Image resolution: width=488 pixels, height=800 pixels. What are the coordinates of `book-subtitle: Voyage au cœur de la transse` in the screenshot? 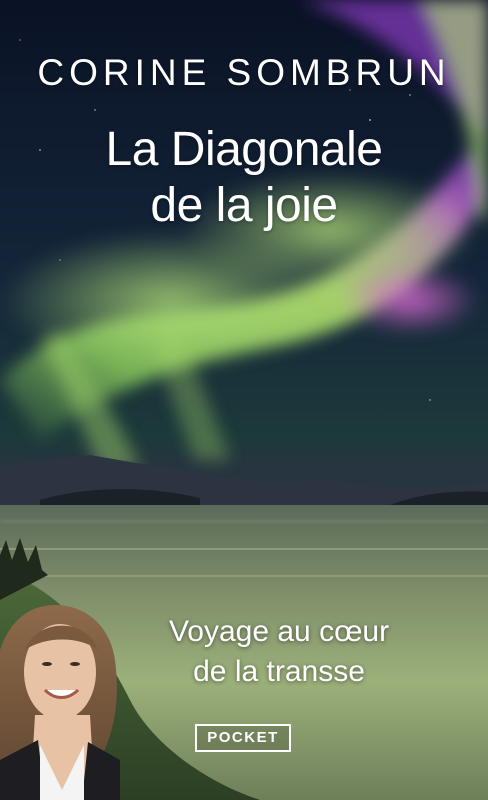 It's located at (279, 652).